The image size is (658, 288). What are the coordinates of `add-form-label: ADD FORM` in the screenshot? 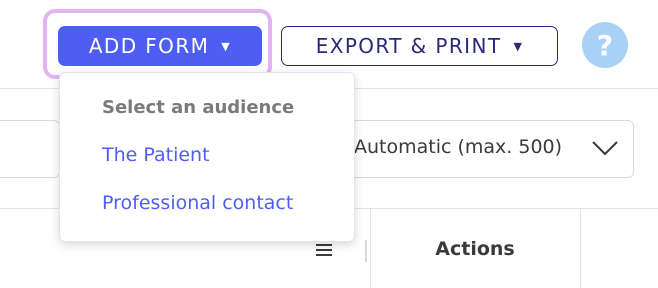 It's located at (149, 46).